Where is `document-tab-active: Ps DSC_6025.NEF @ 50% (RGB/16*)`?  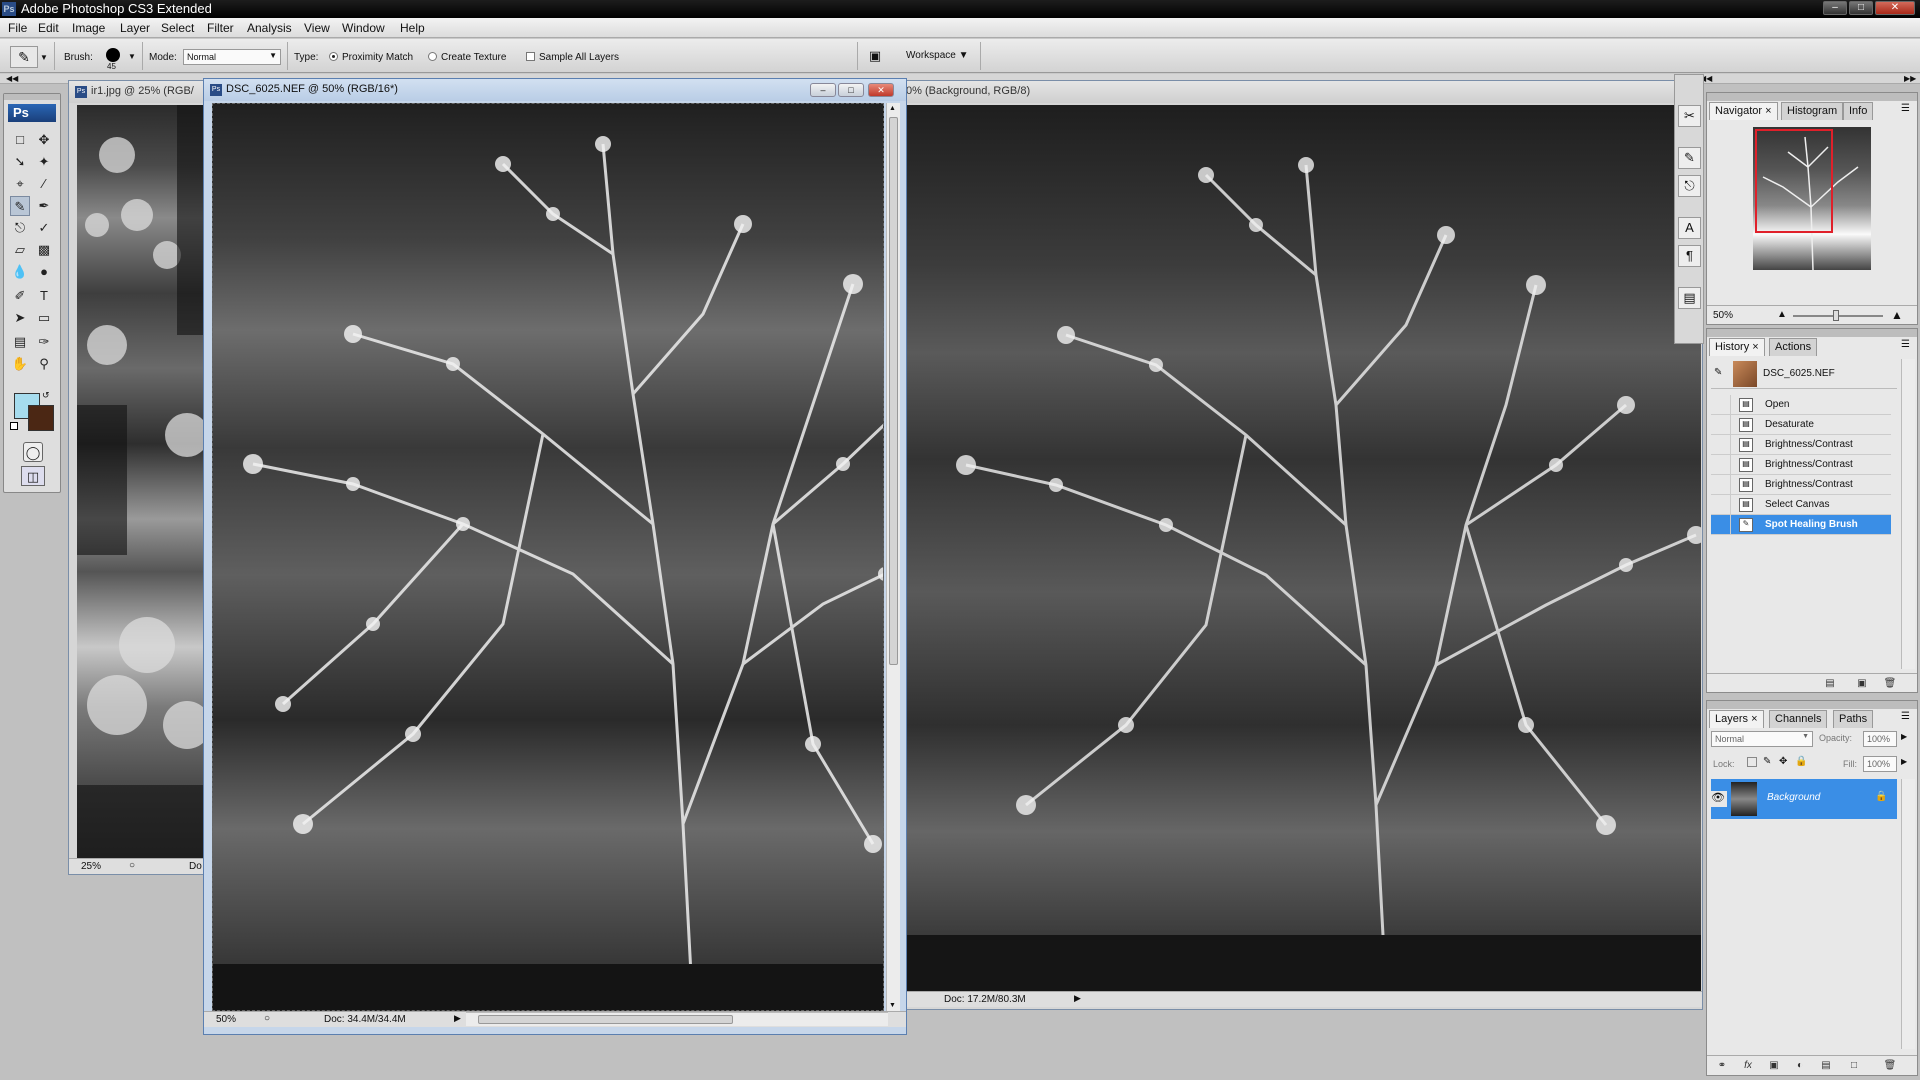
document-tab-active: Ps DSC_6025.NEF @ 50% (RGB/16*) is located at coordinates (555, 90).